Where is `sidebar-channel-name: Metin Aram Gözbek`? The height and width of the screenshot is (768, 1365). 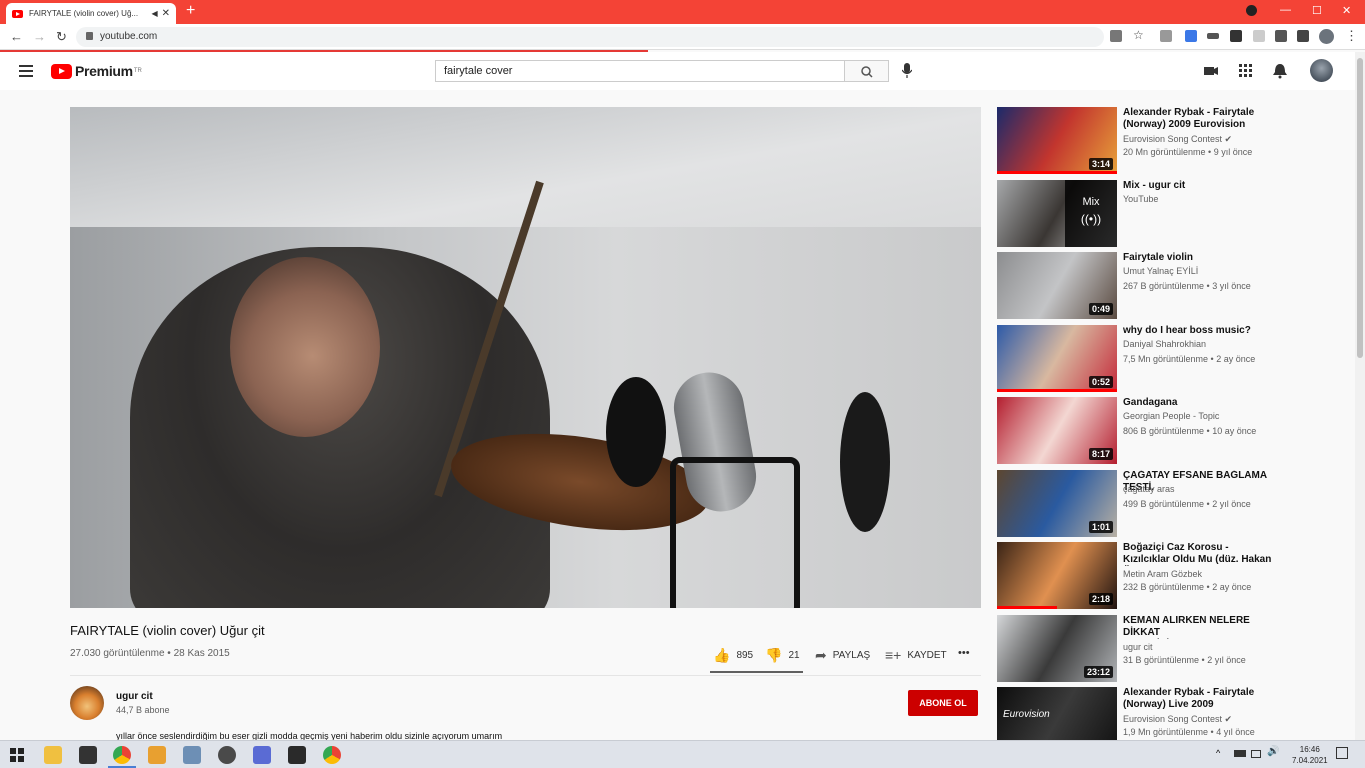 sidebar-channel-name: Metin Aram Gözbek is located at coordinates (1162, 574).